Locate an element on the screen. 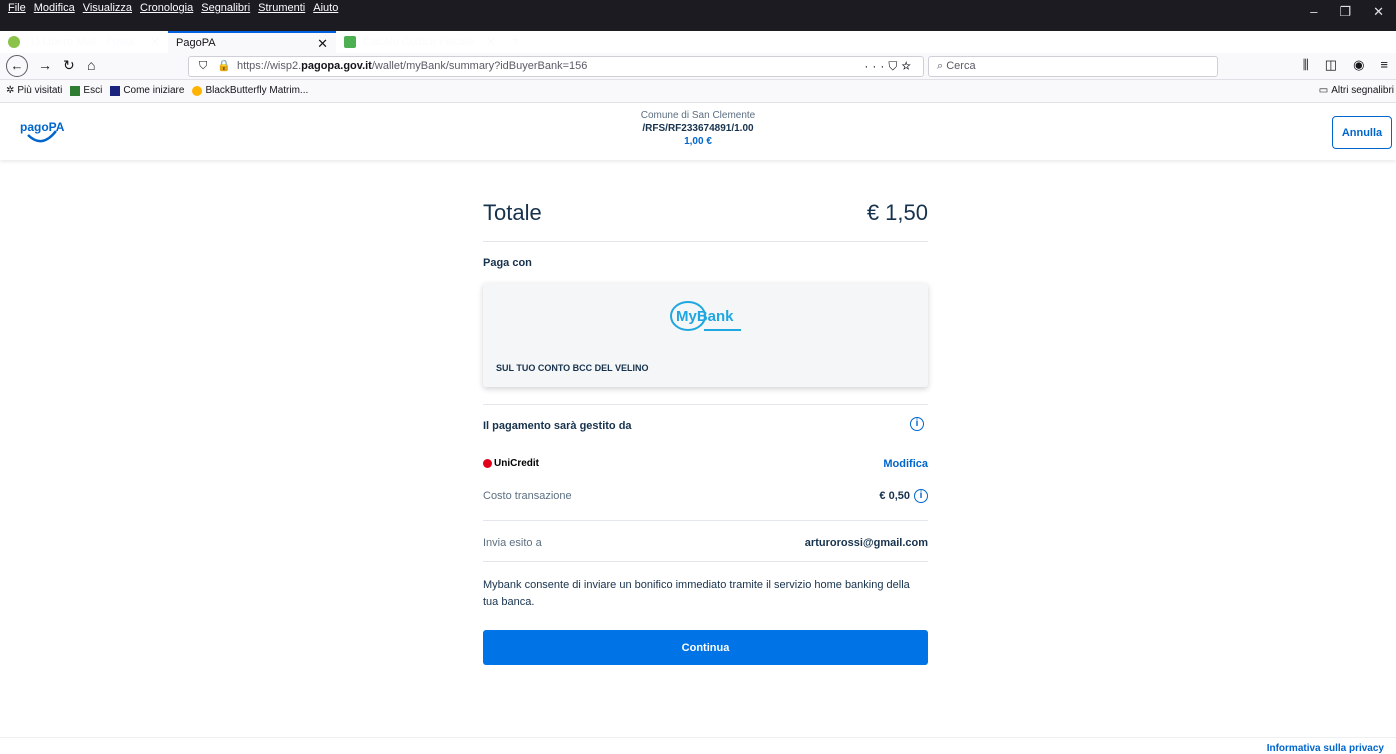  tab-pagopa: PagoPA ✕ is located at coordinates (252, 42).